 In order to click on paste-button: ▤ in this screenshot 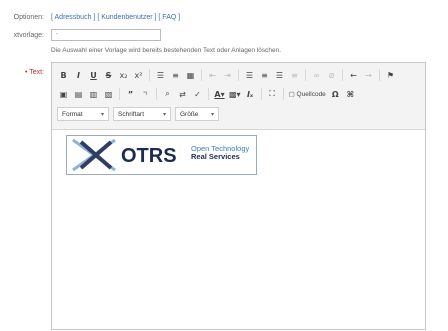, I will do `click(78, 94)`.